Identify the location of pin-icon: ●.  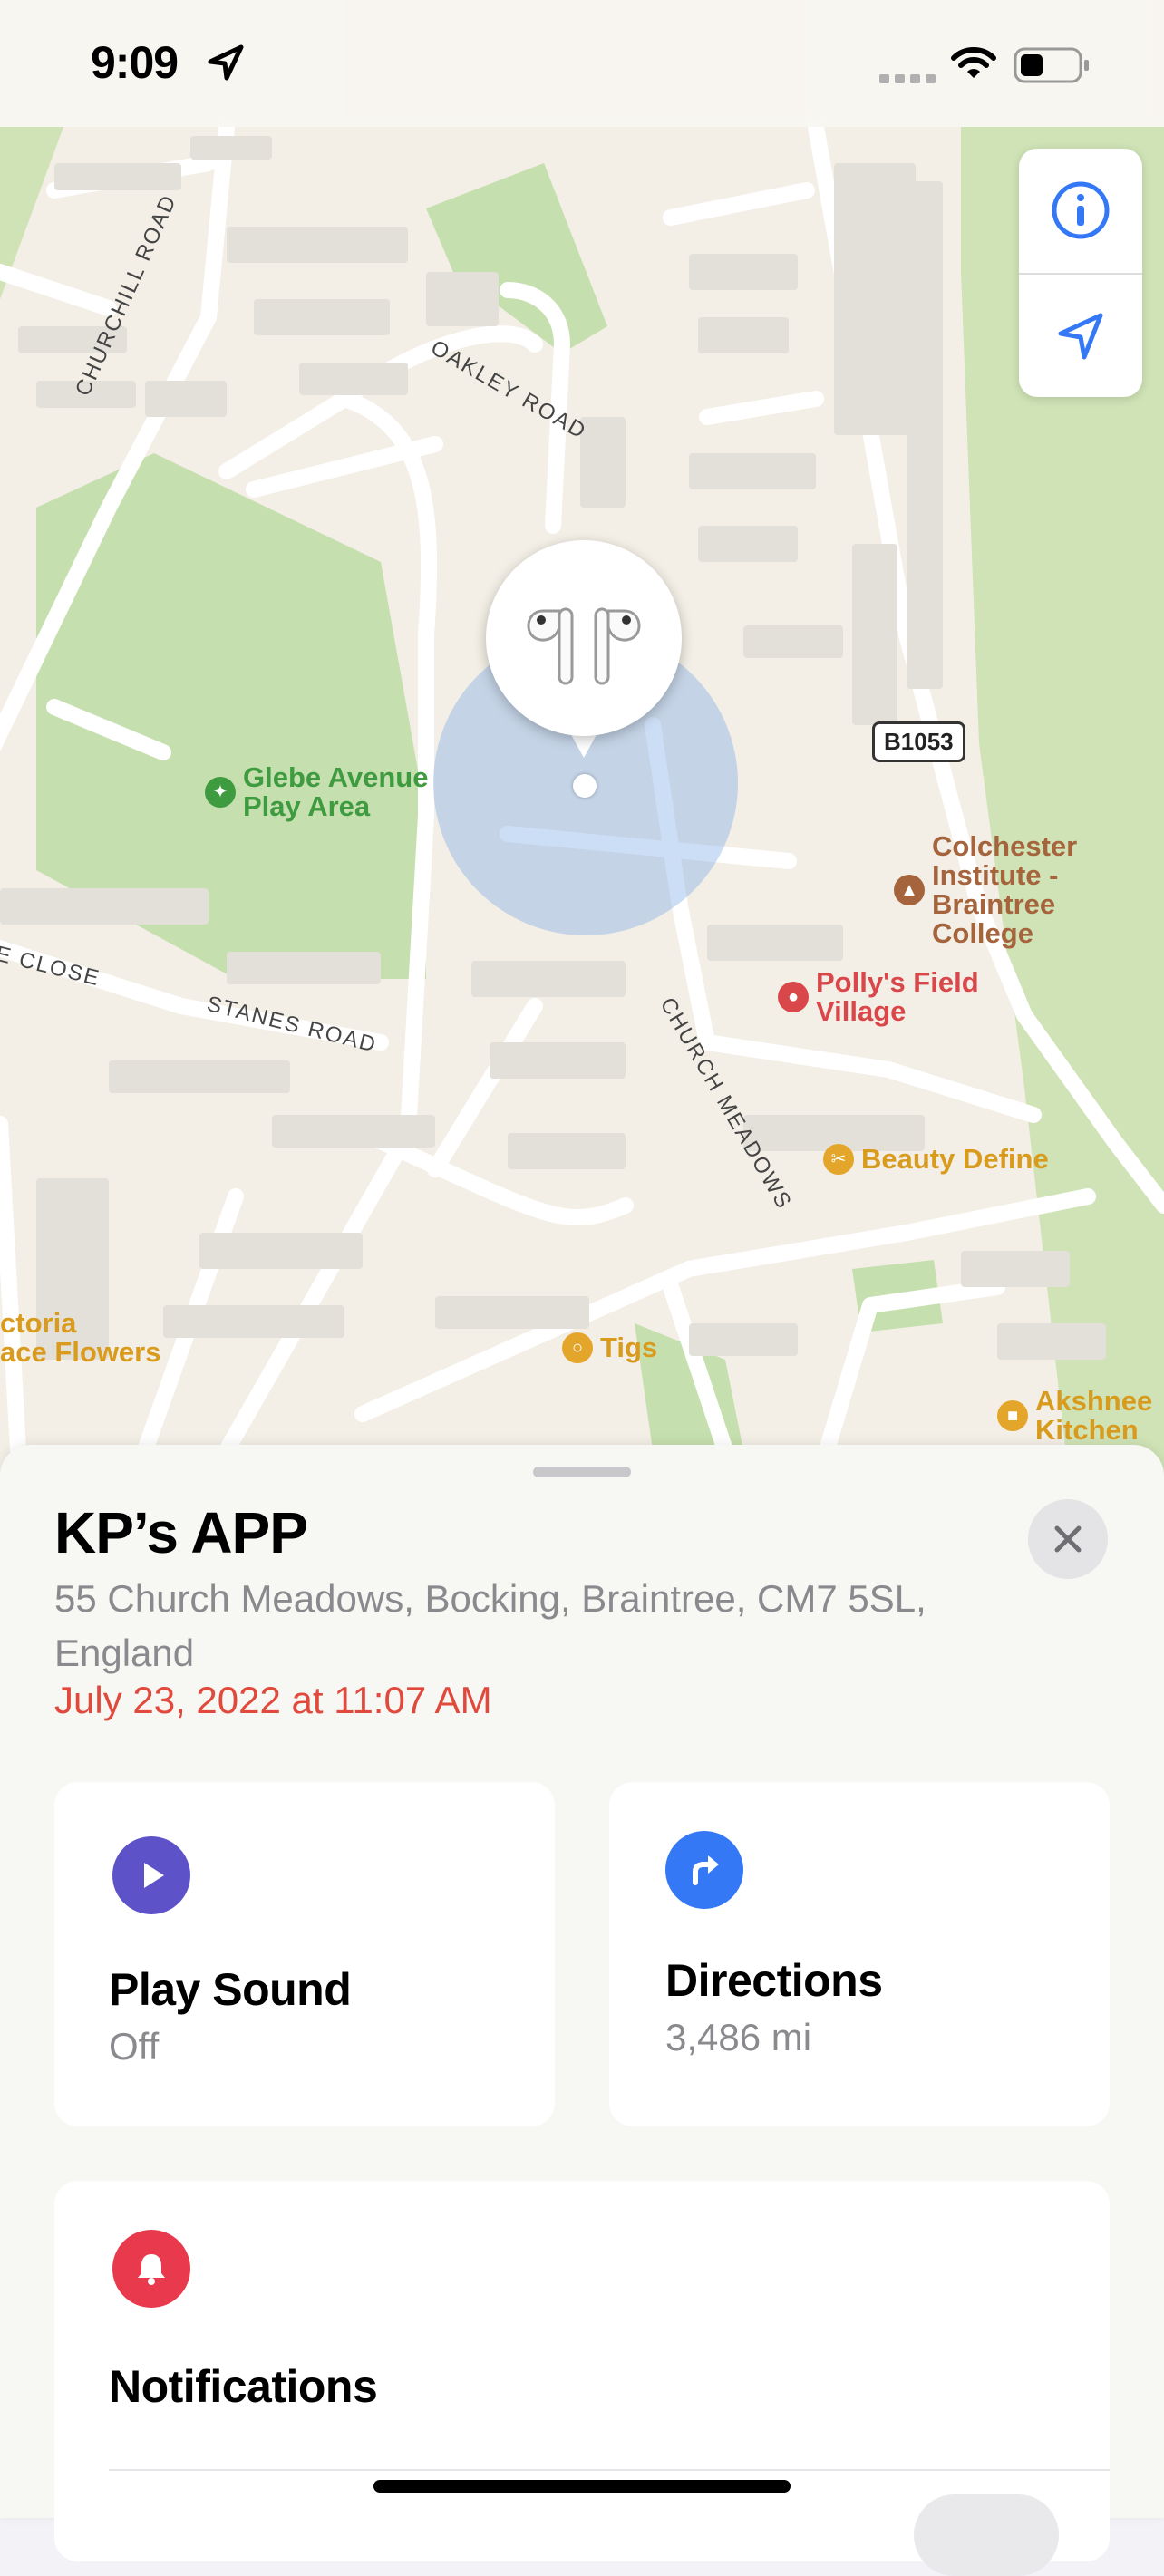
(793, 997).